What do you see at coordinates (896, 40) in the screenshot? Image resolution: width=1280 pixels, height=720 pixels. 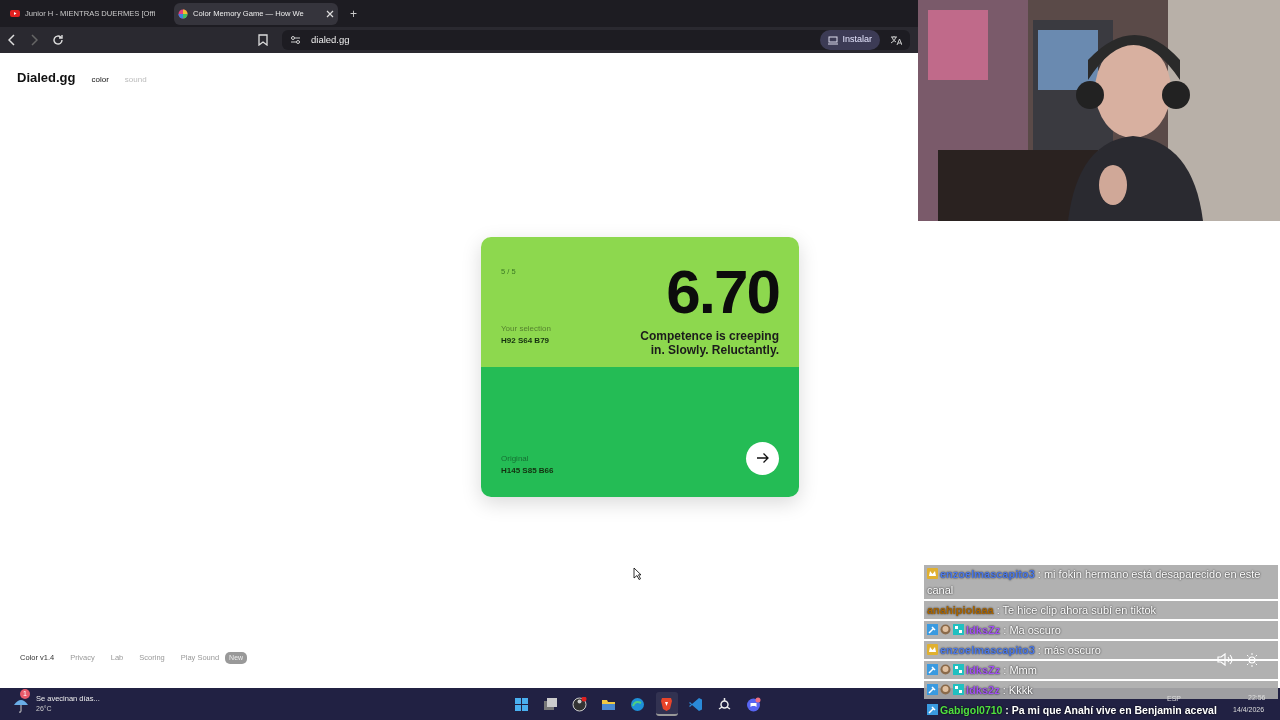 I see `translate-icon` at bounding box center [896, 40].